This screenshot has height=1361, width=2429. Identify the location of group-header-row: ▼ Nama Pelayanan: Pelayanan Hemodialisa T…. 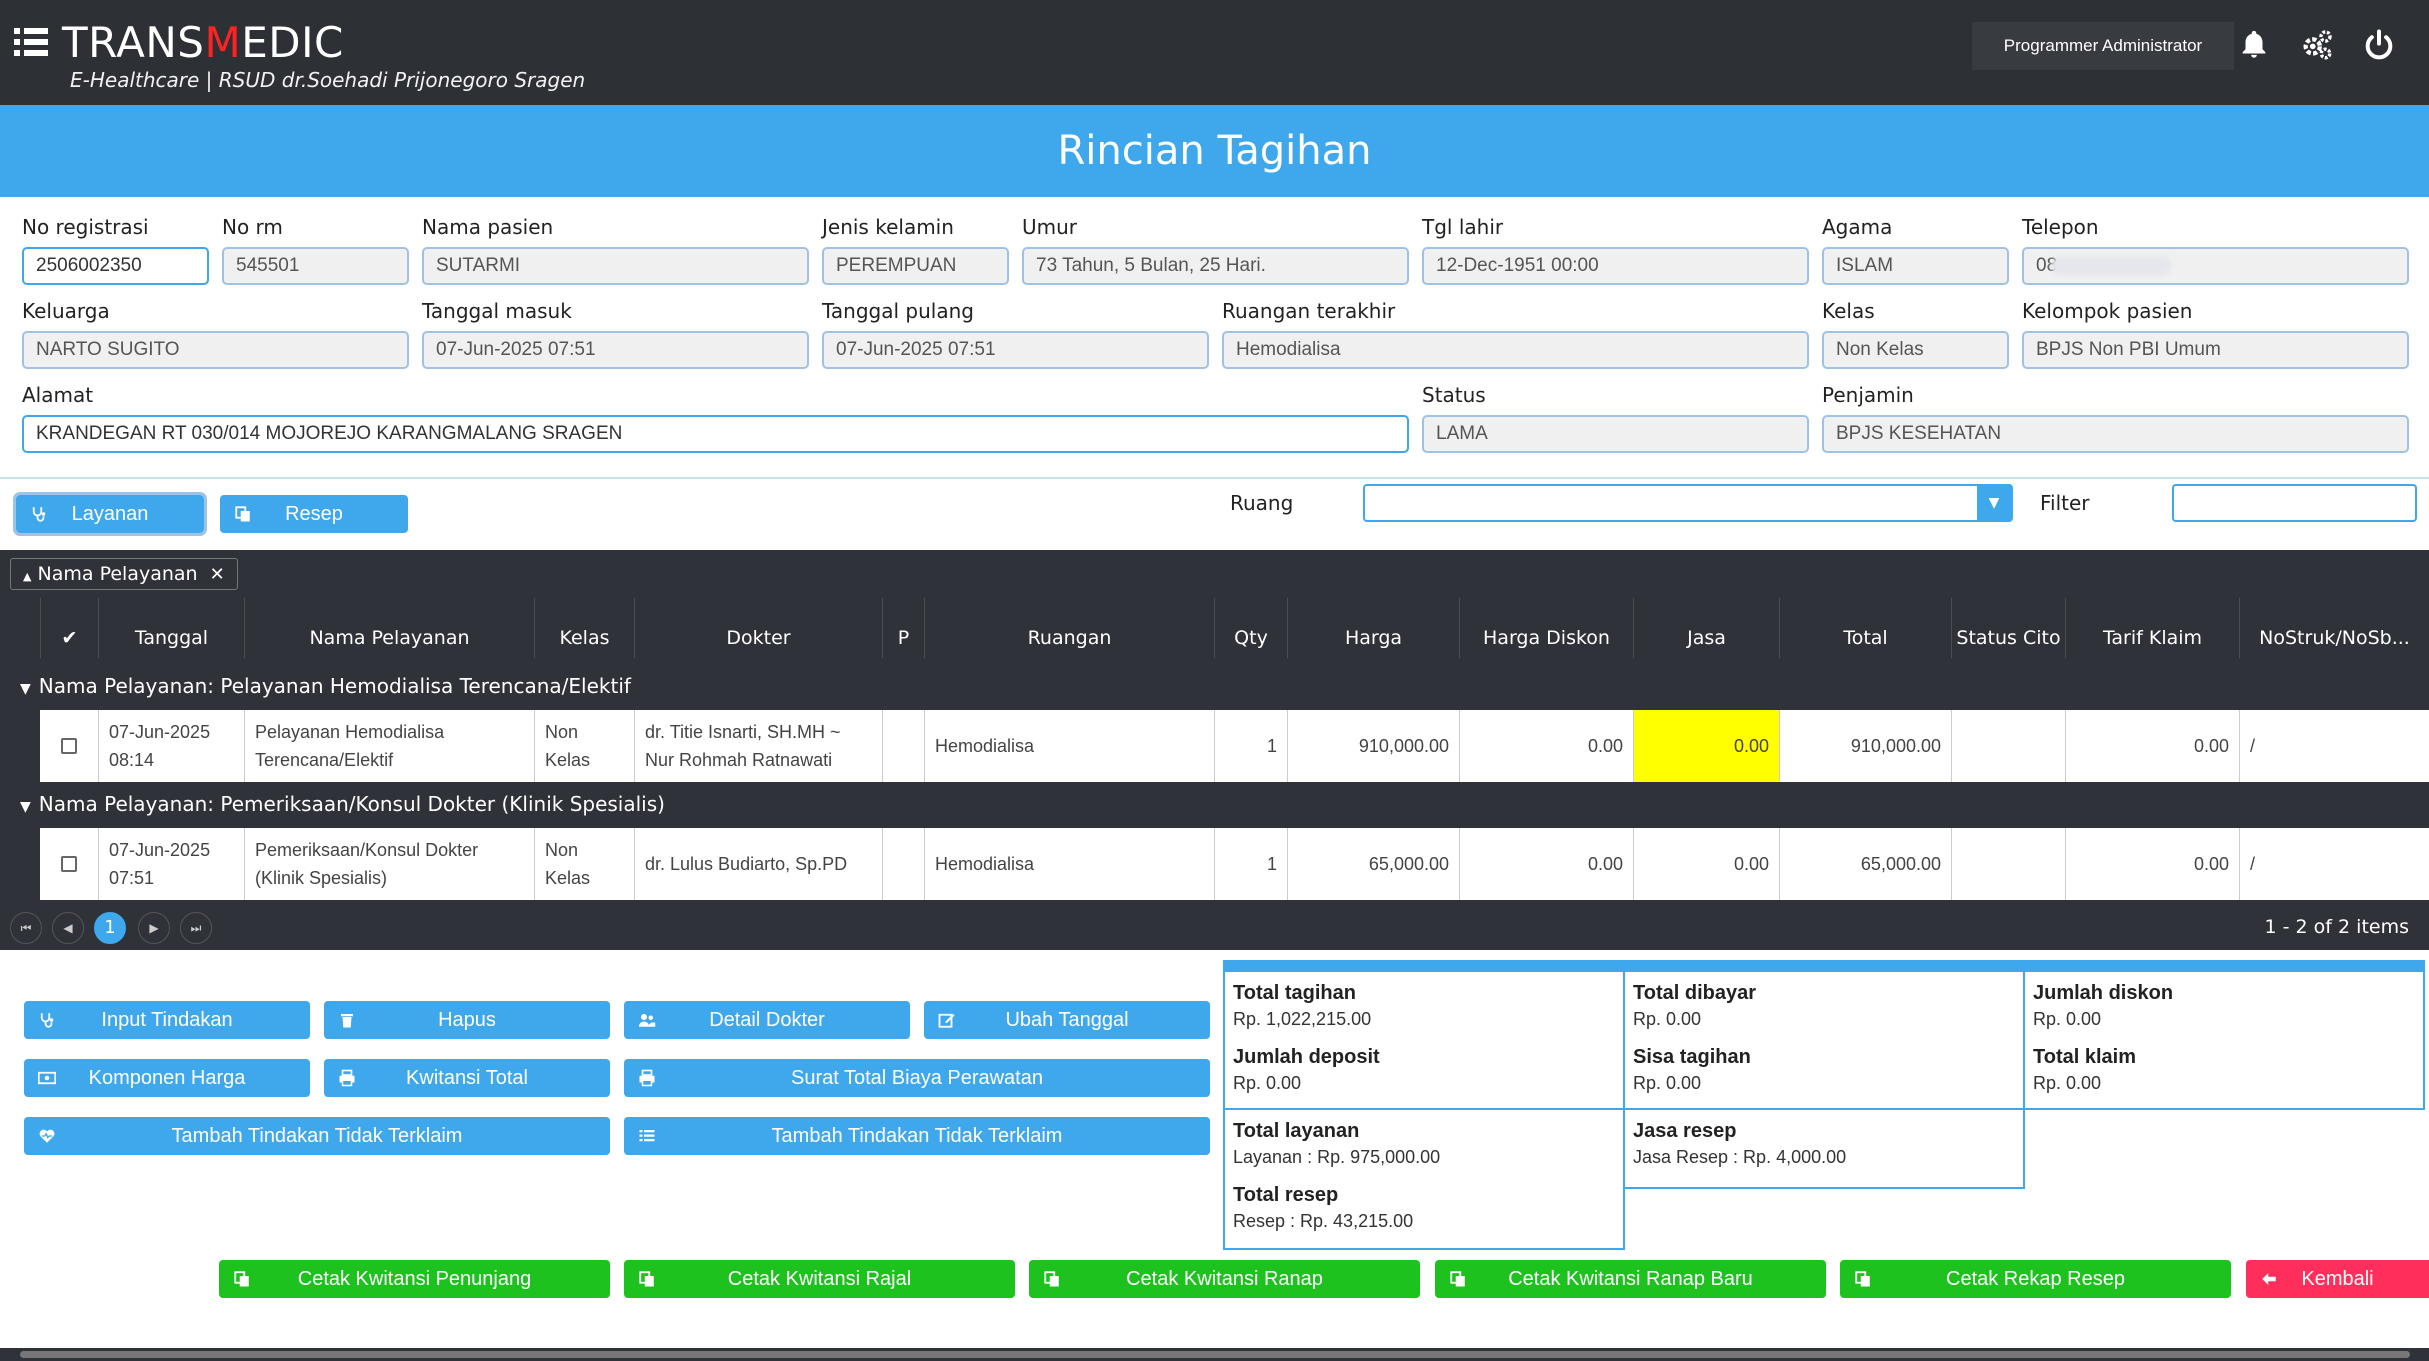
(1214, 686).